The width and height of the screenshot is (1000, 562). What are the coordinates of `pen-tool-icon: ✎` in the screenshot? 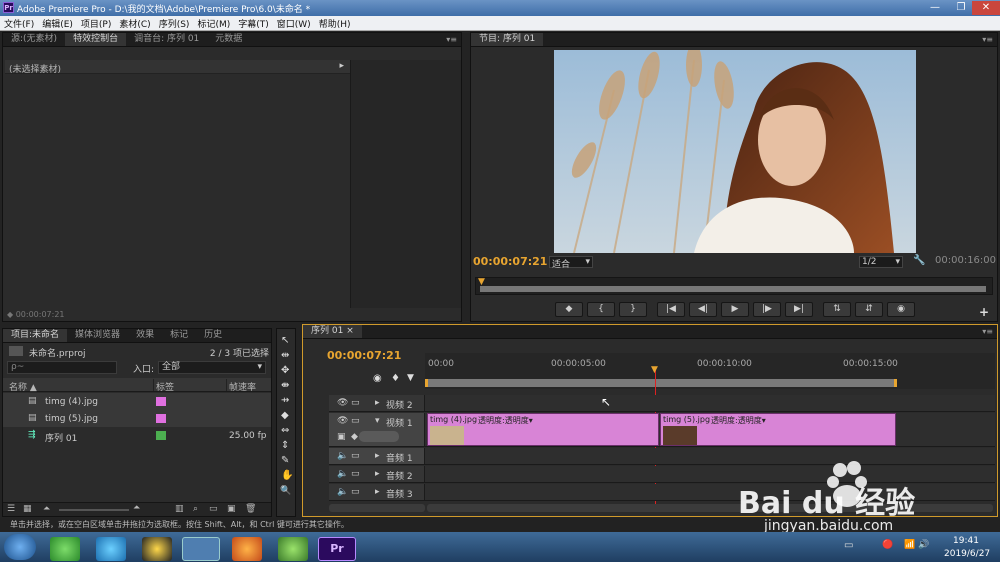 It's located at (285, 460).